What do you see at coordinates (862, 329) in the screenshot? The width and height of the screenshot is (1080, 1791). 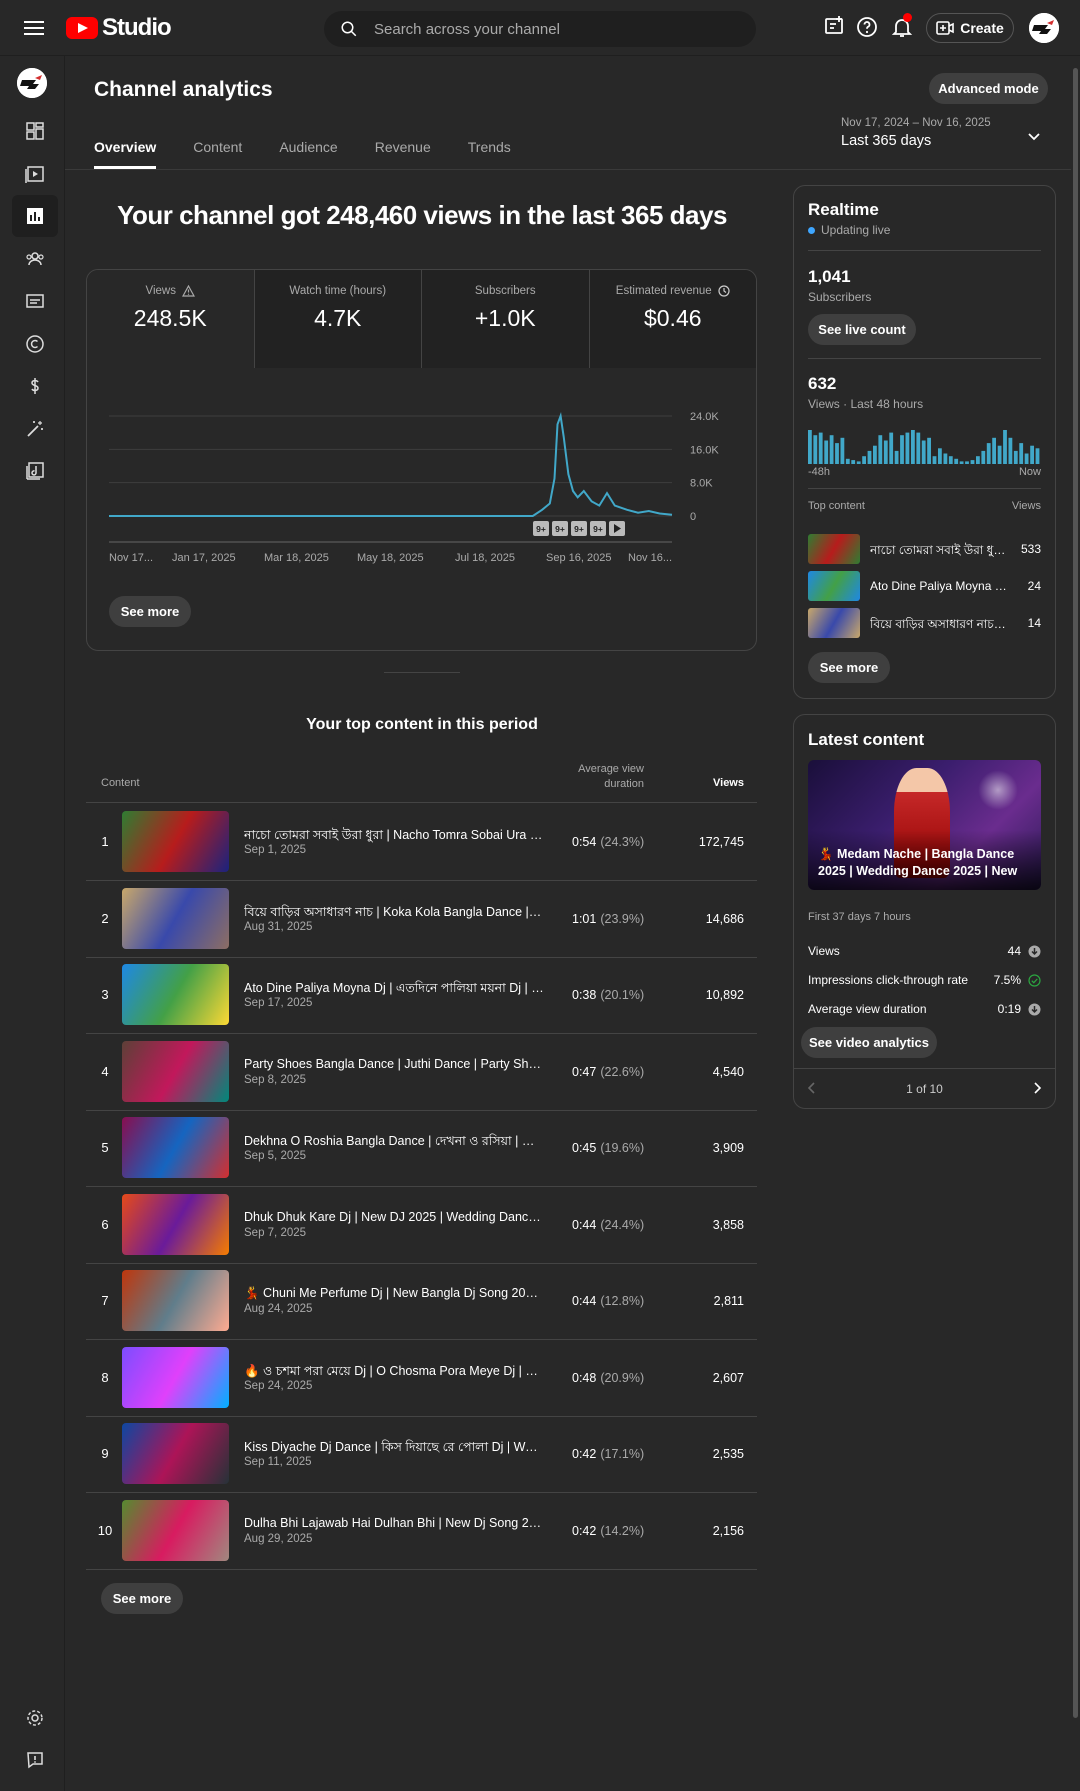 I see `see-live-count-button: See live count` at bounding box center [862, 329].